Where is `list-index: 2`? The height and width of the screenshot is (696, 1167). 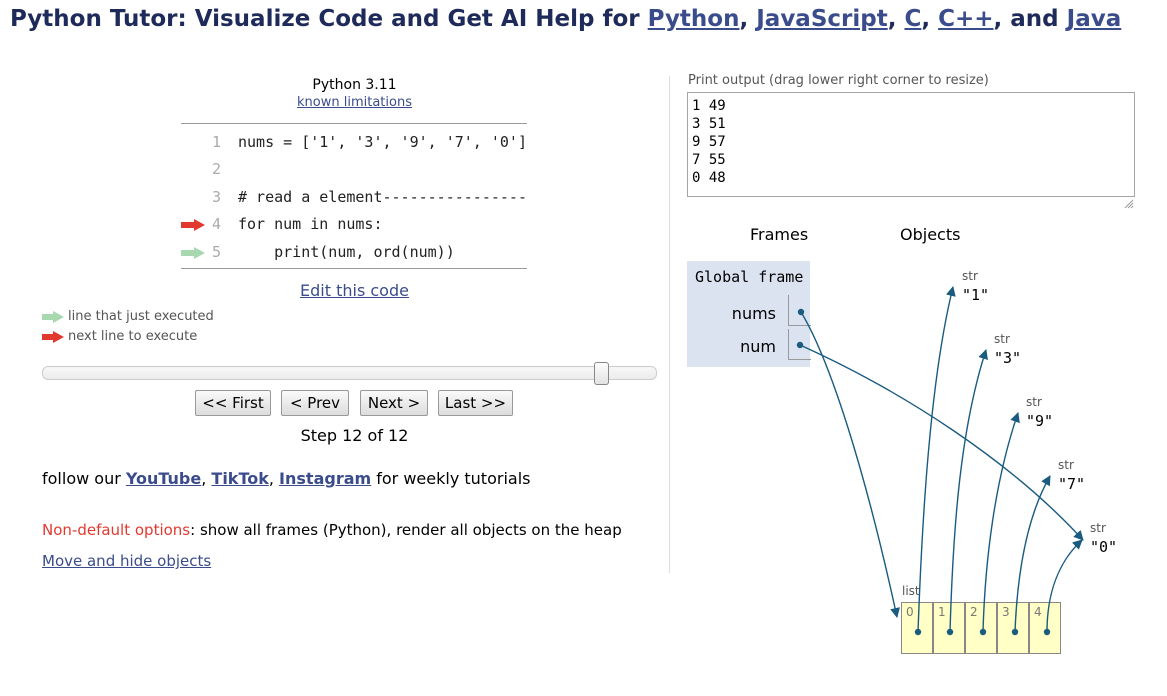
list-index: 2 is located at coordinates (974, 612).